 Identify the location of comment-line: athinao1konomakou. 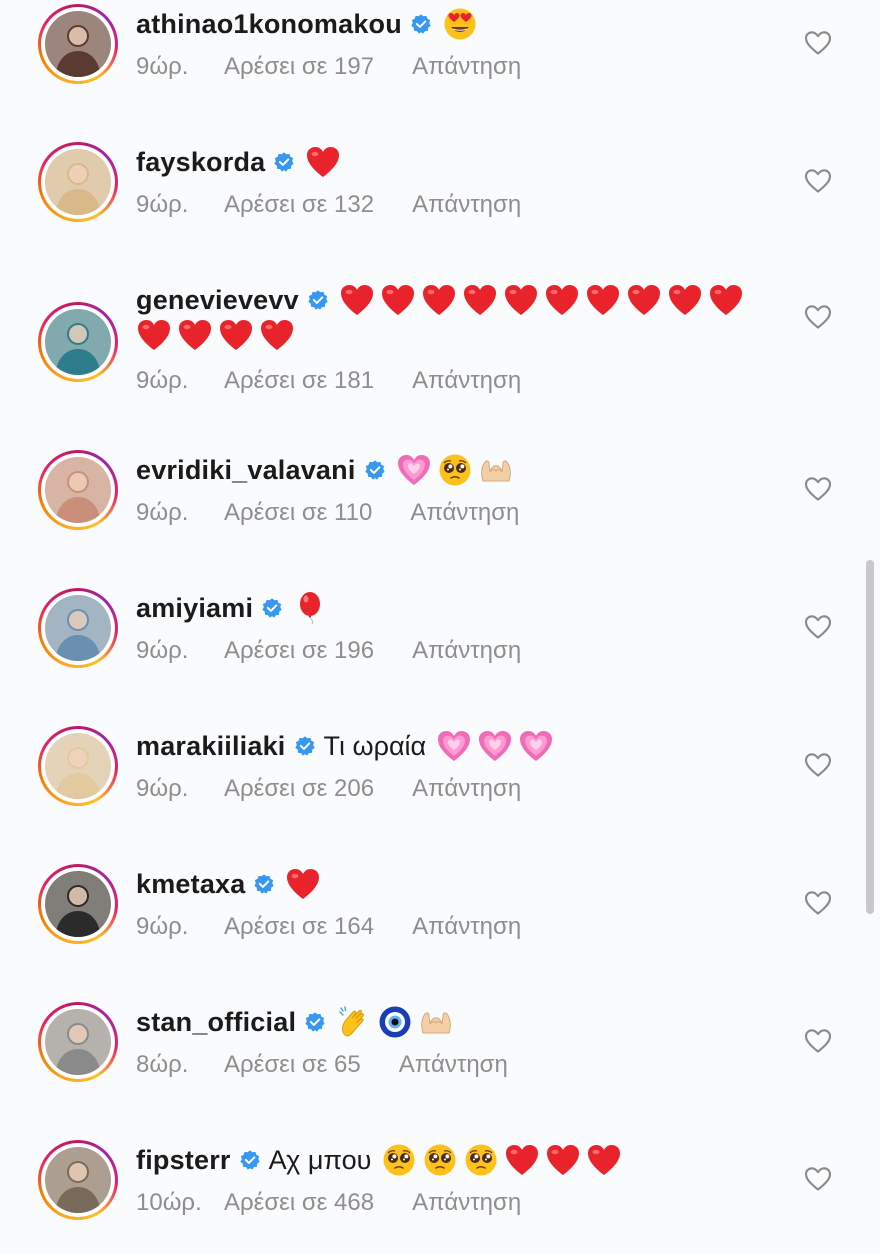
(463, 24).